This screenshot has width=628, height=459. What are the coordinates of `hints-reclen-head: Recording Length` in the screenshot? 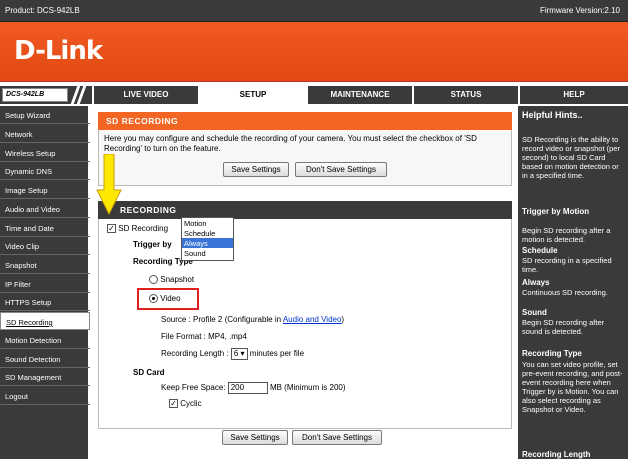 It's located at (556, 454).